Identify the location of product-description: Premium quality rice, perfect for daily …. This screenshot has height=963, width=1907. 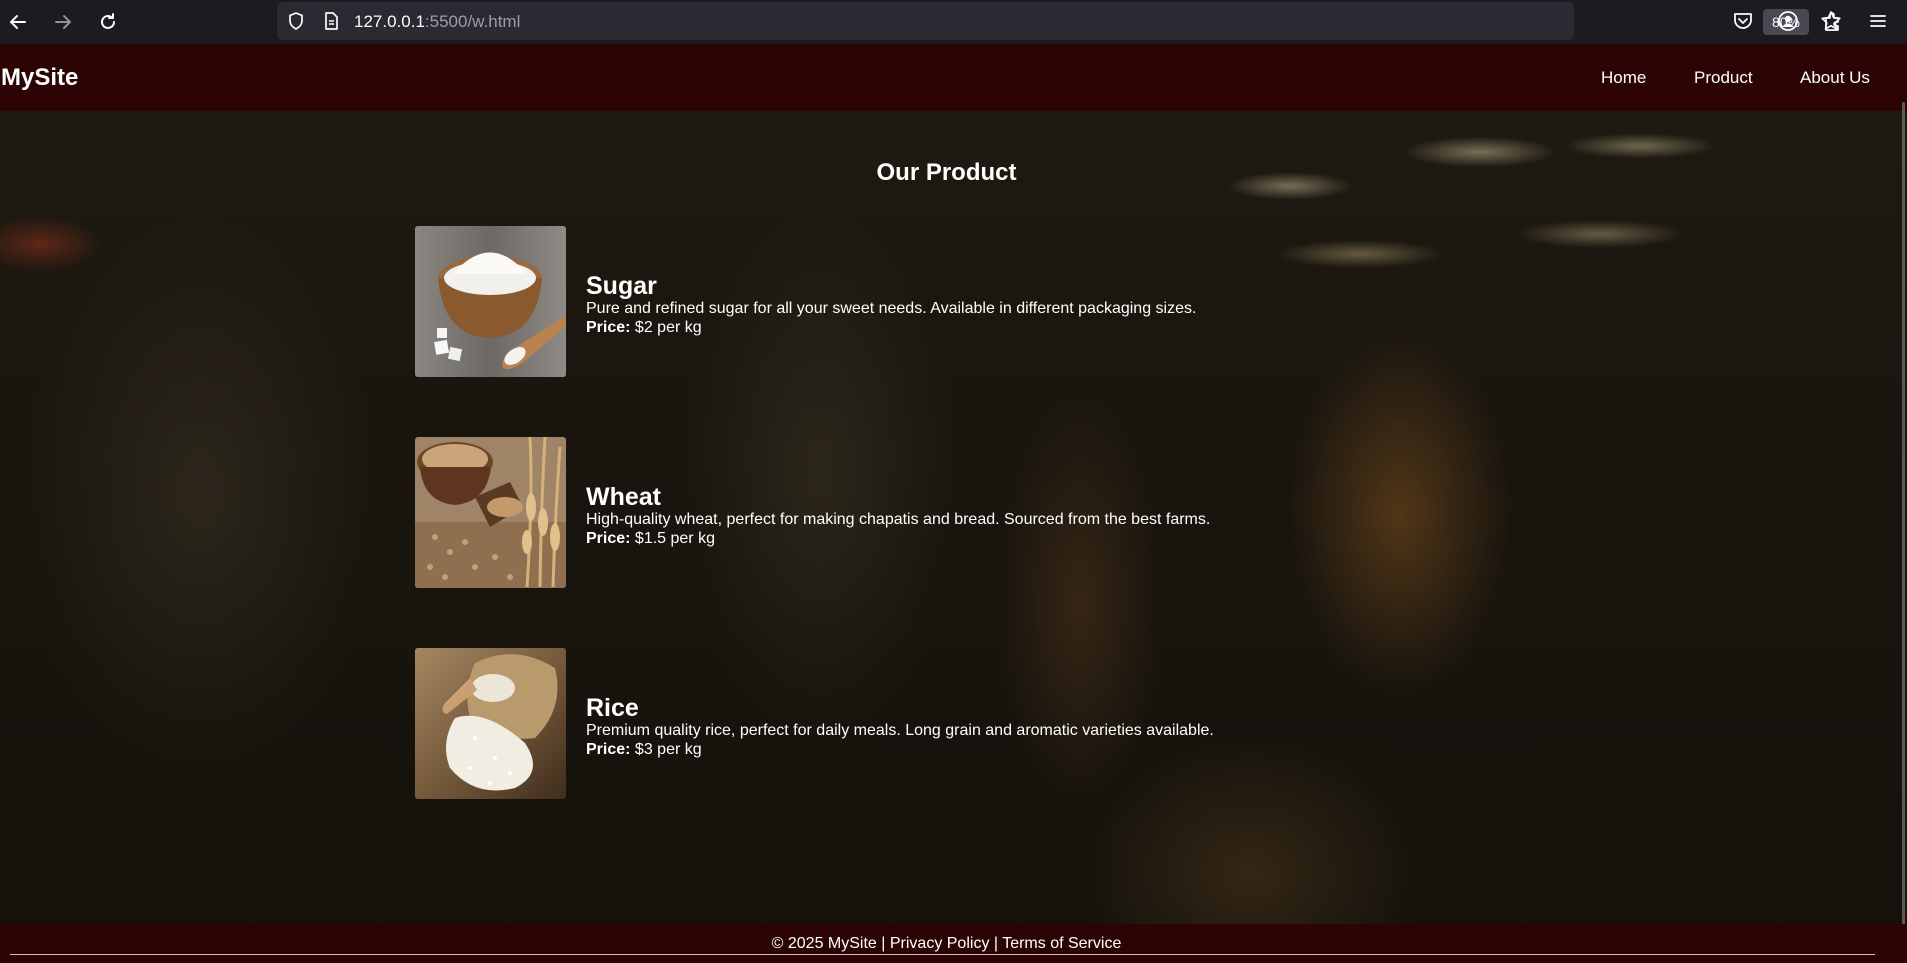
(900, 730).